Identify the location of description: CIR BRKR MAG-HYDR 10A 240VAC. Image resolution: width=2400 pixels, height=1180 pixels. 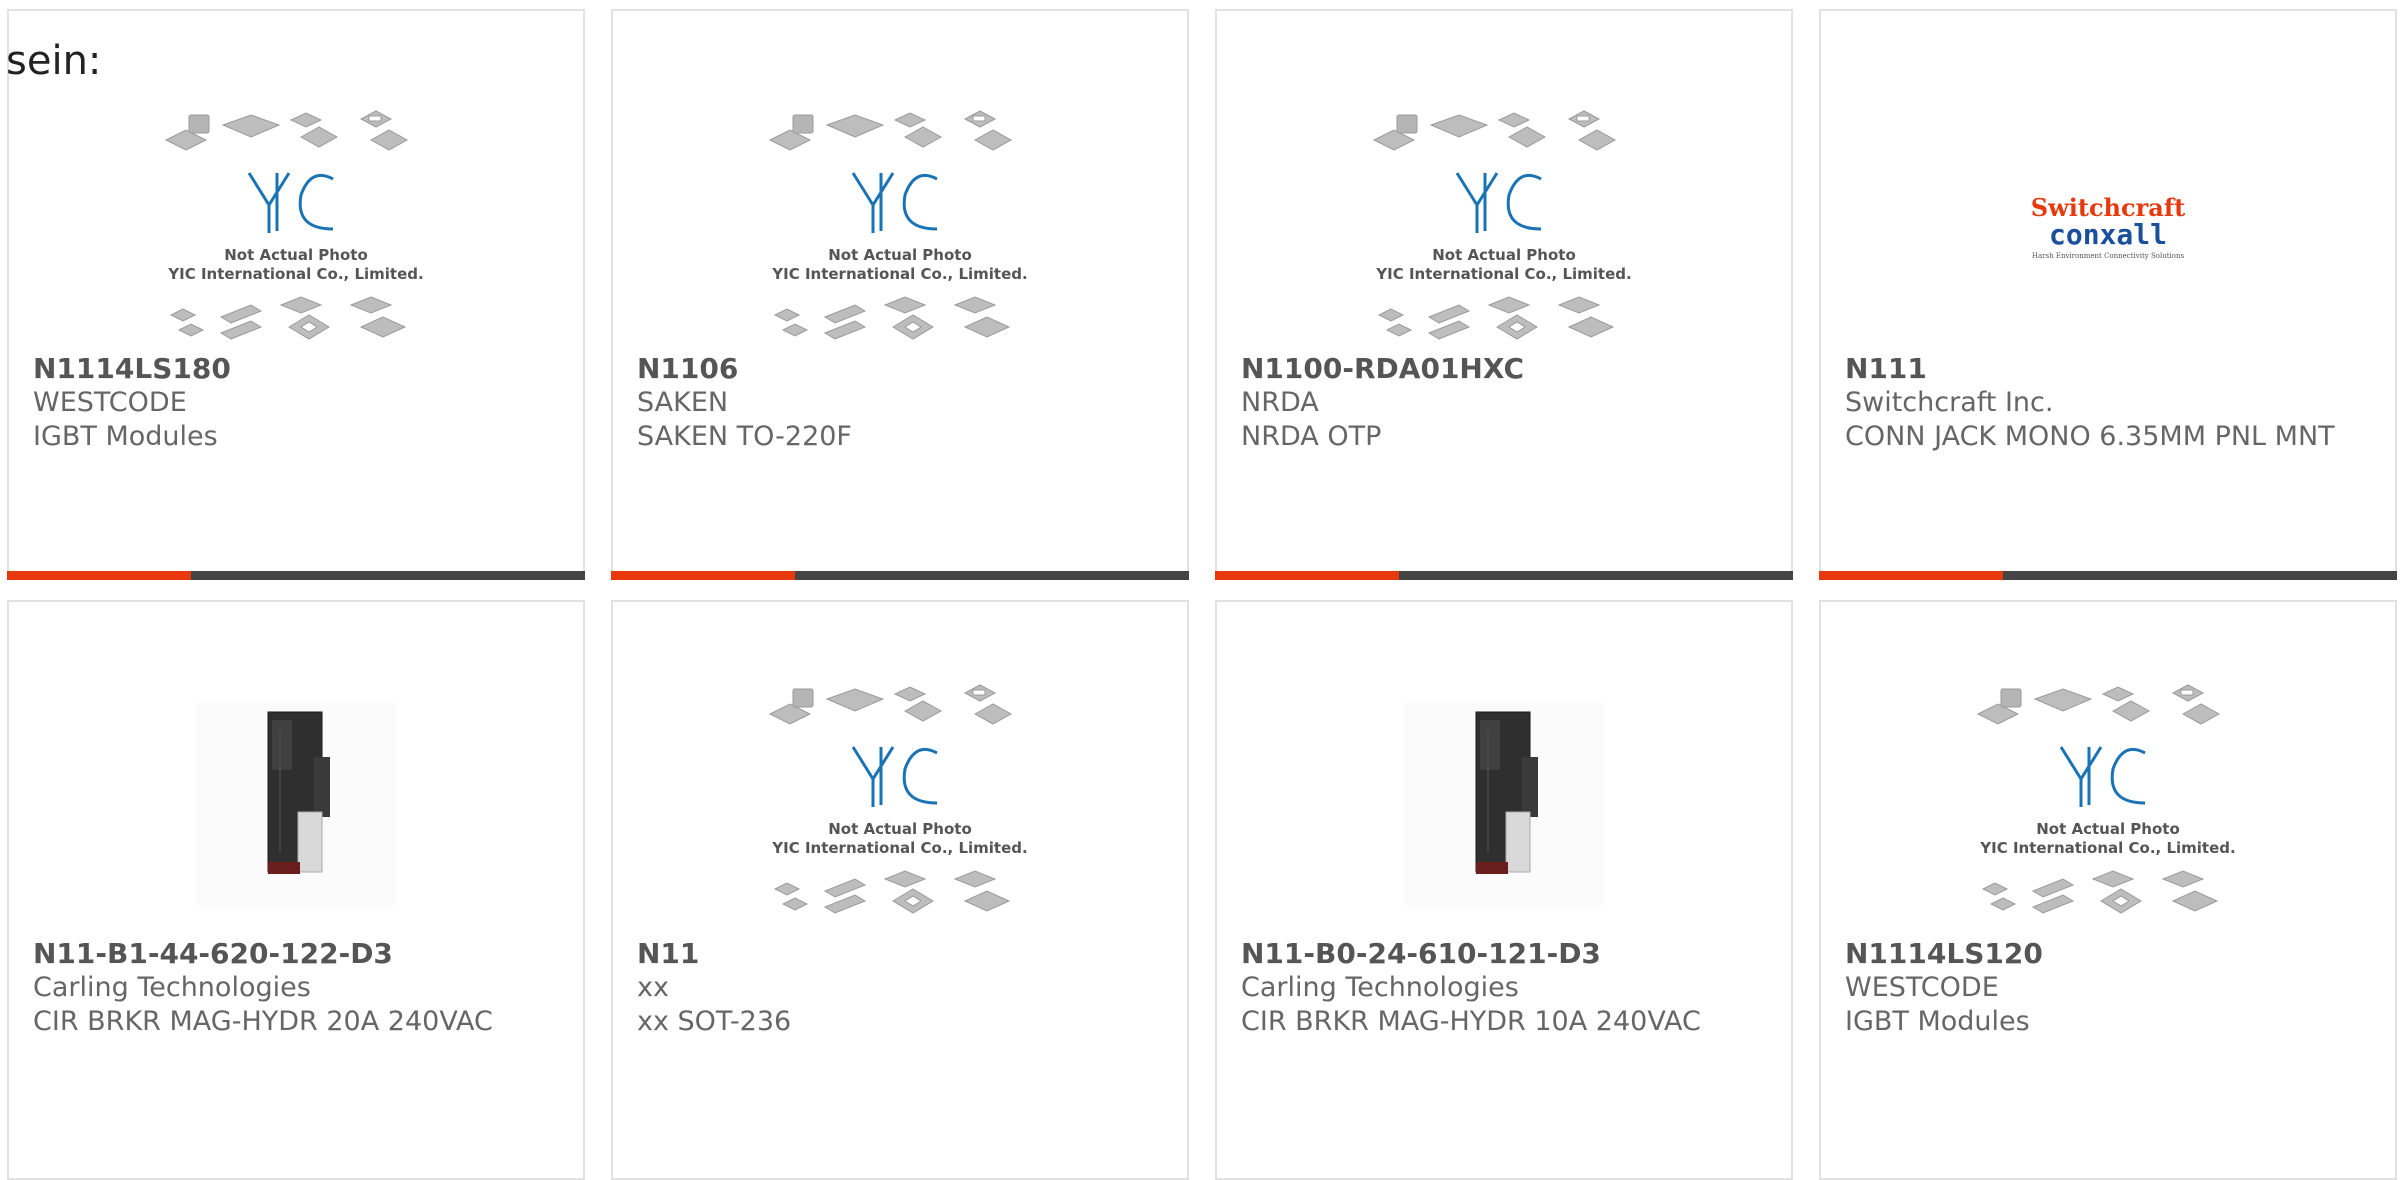
(1471, 1021).